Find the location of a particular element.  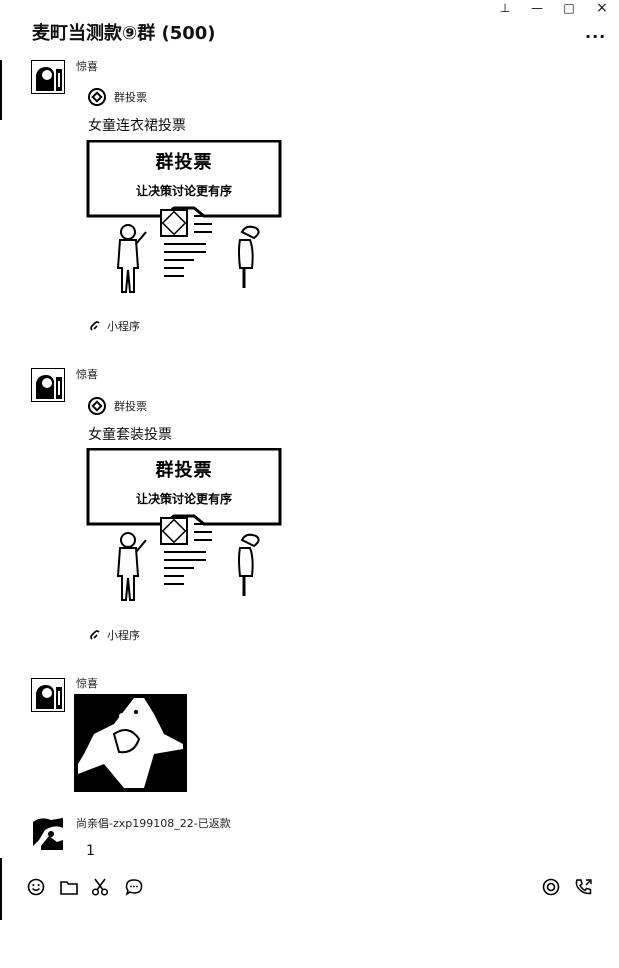

pin-button: ⊥ is located at coordinates (505, 8).